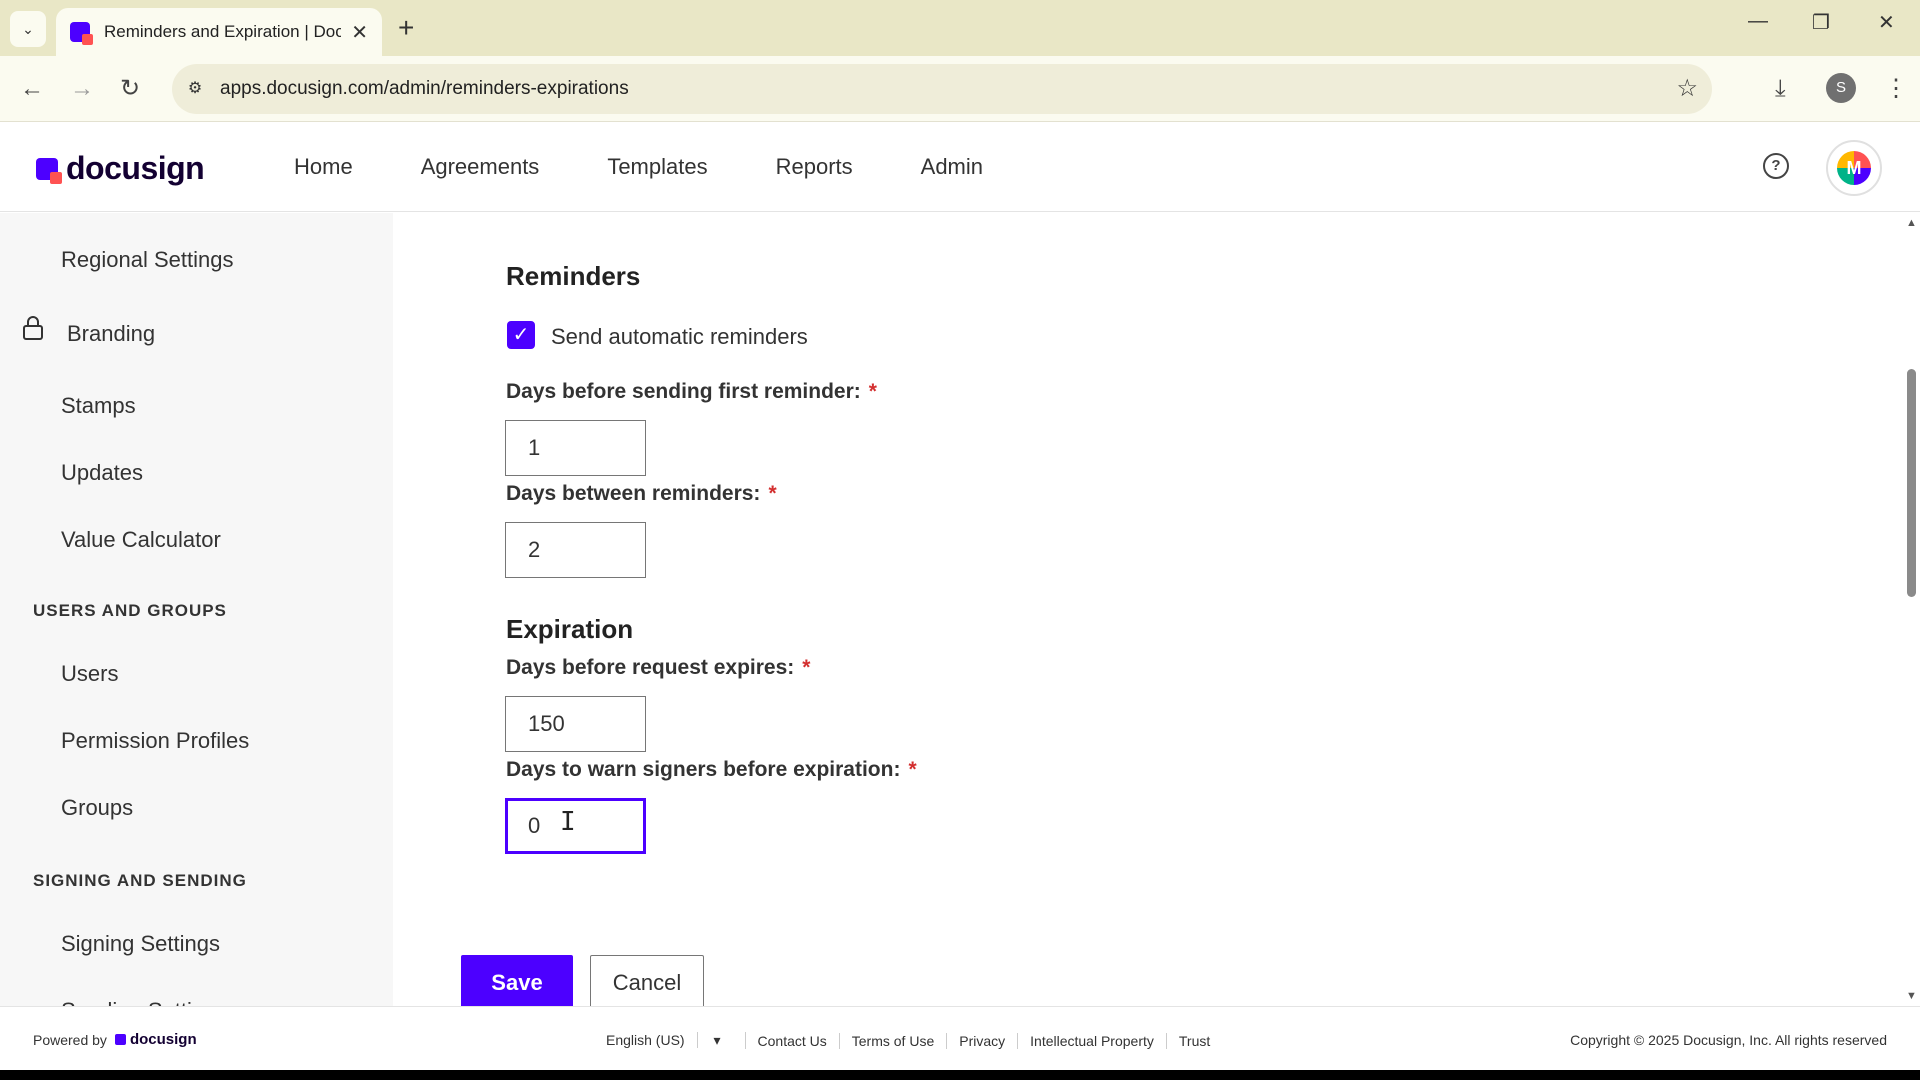  I want to click on docusign-logo-icon, so click(49, 170).